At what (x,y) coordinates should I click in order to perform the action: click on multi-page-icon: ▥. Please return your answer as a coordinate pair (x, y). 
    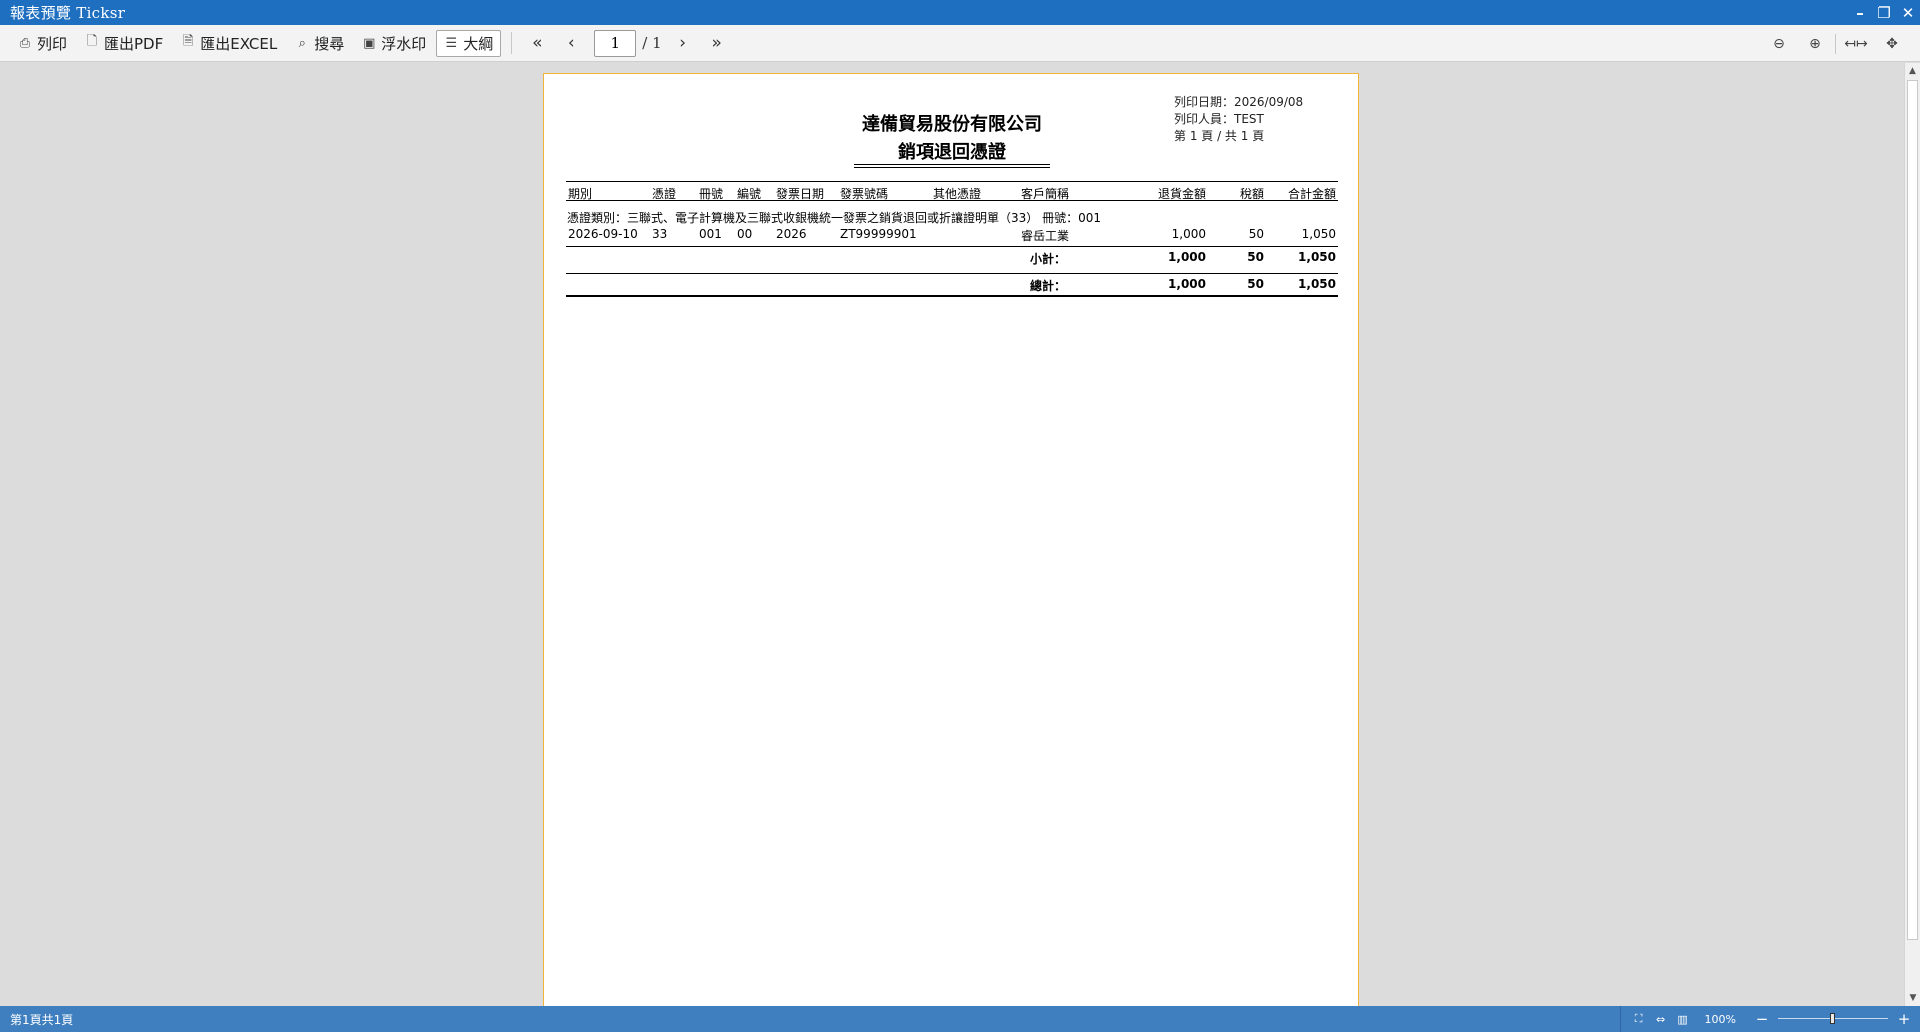
    Looking at the image, I should click on (1683, 1019).